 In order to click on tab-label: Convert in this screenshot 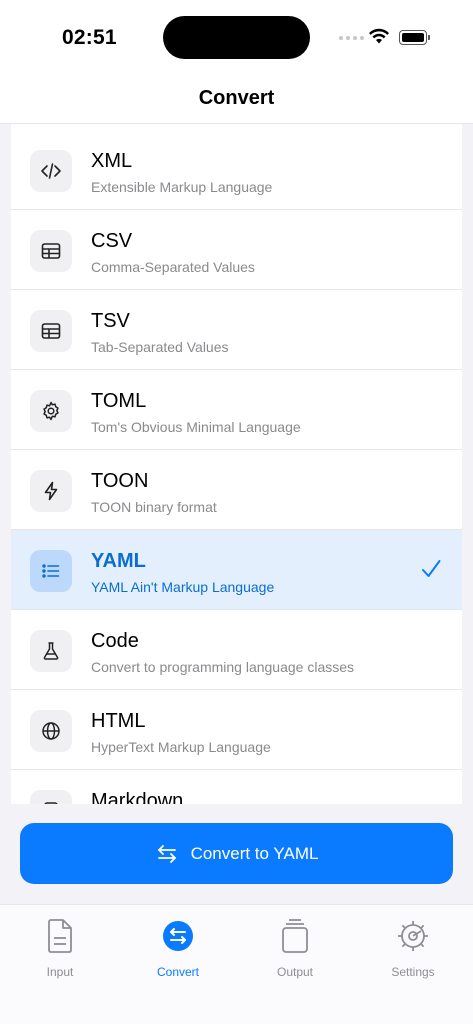, I will do `click(178, 972)`.